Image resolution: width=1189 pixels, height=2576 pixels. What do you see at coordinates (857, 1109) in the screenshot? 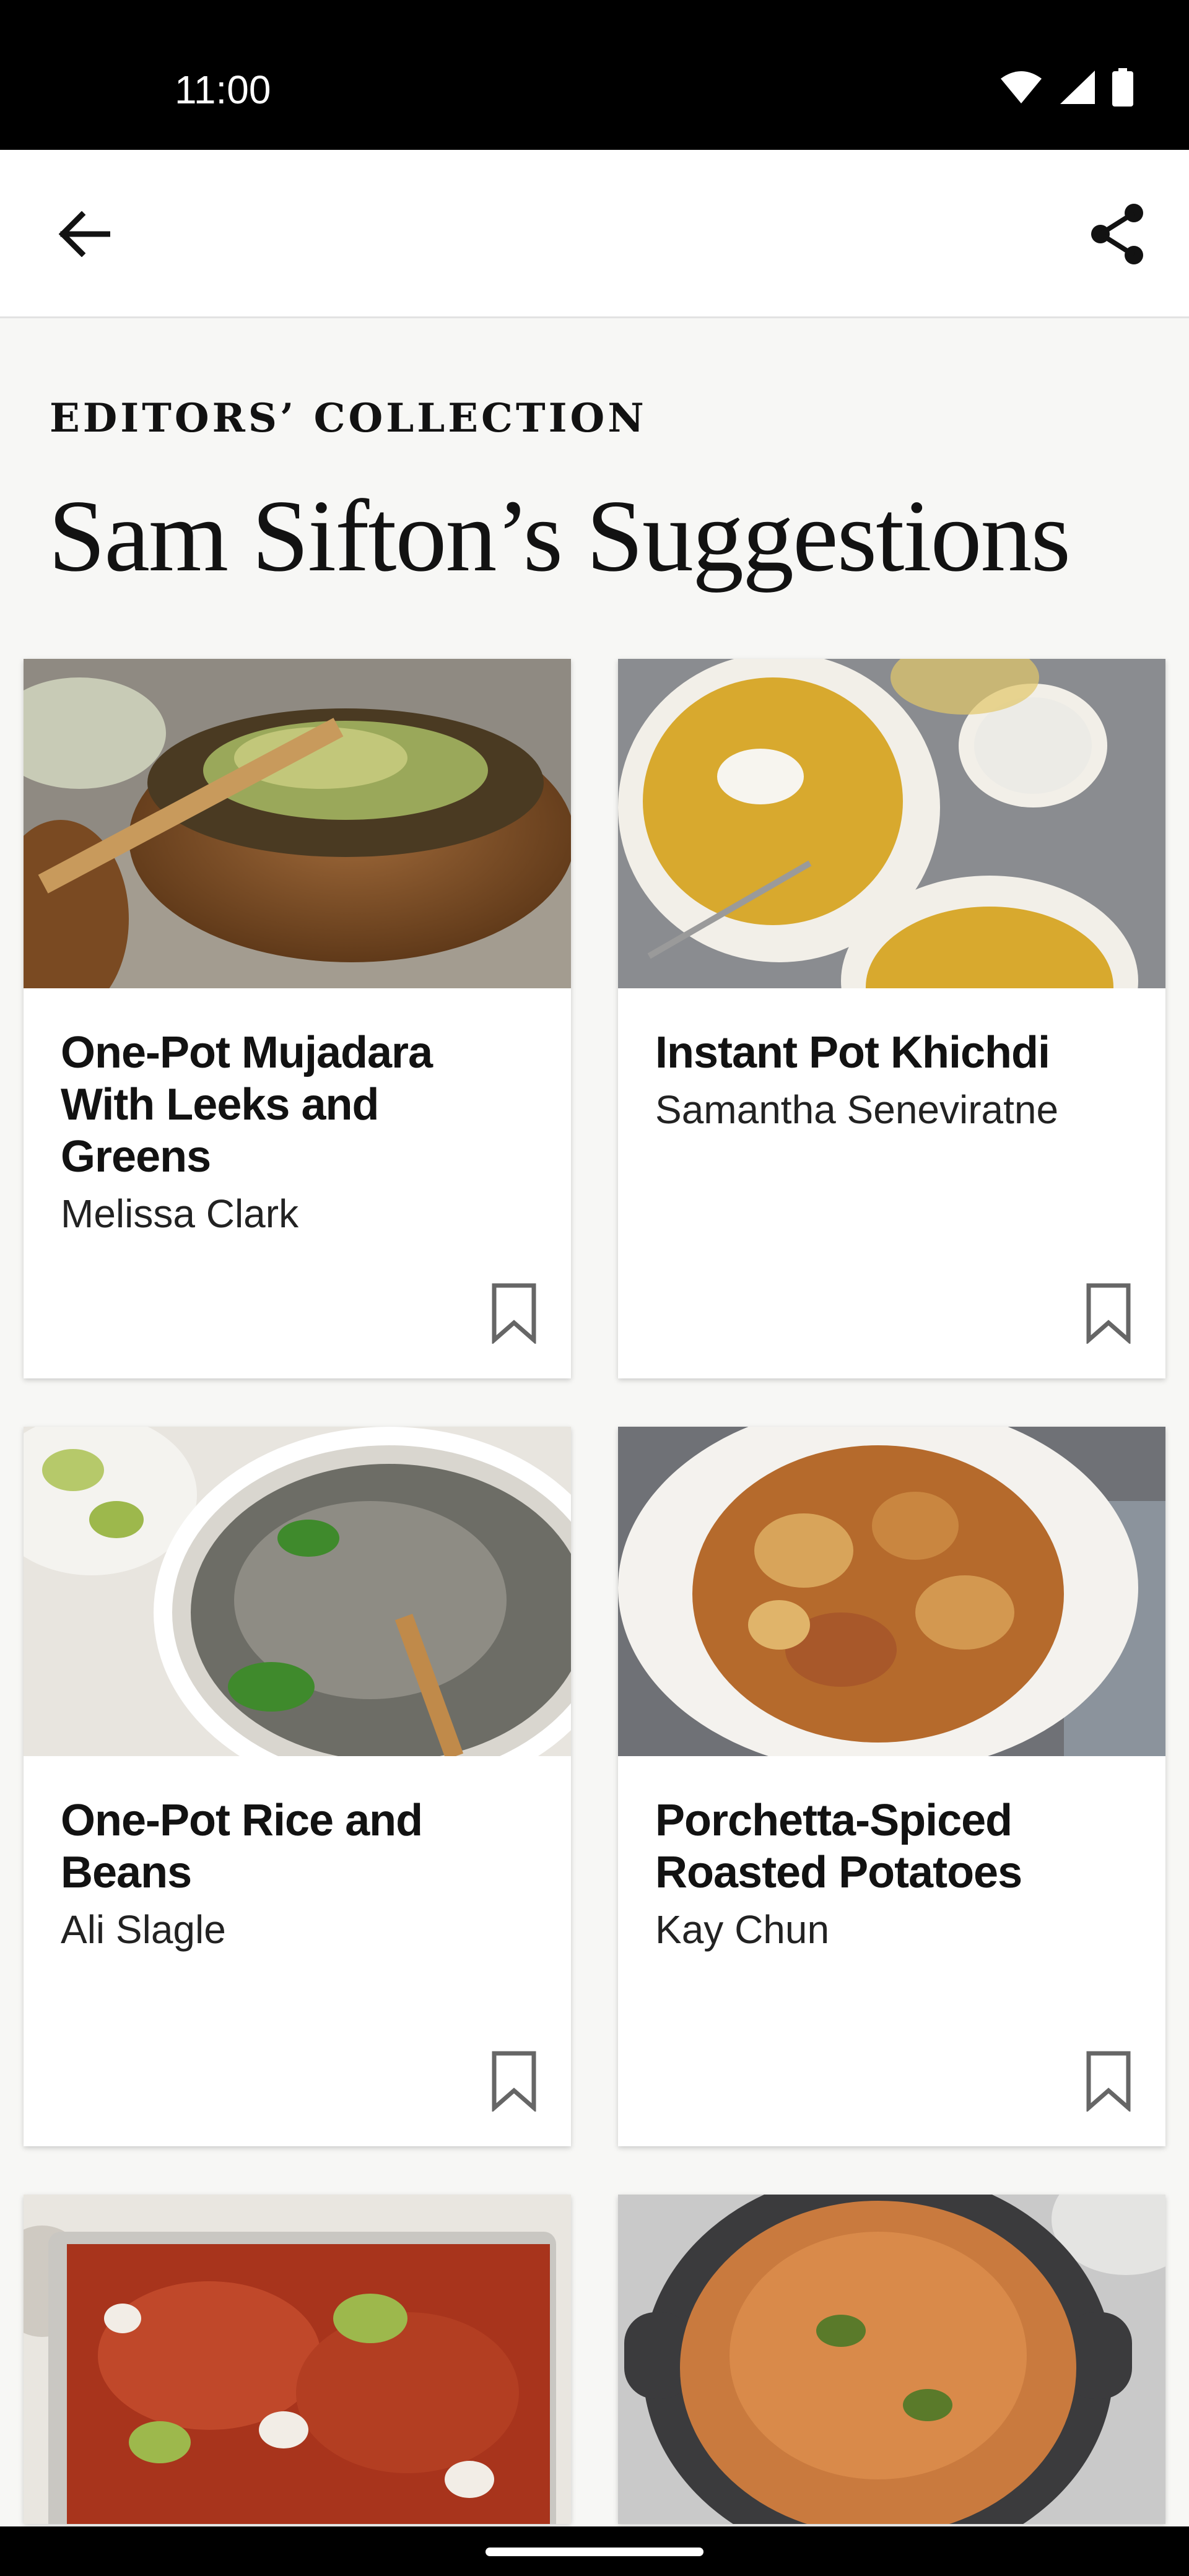
I see `recipe-author: Samantha Seneviratne` at bounding box center [857, 1109].